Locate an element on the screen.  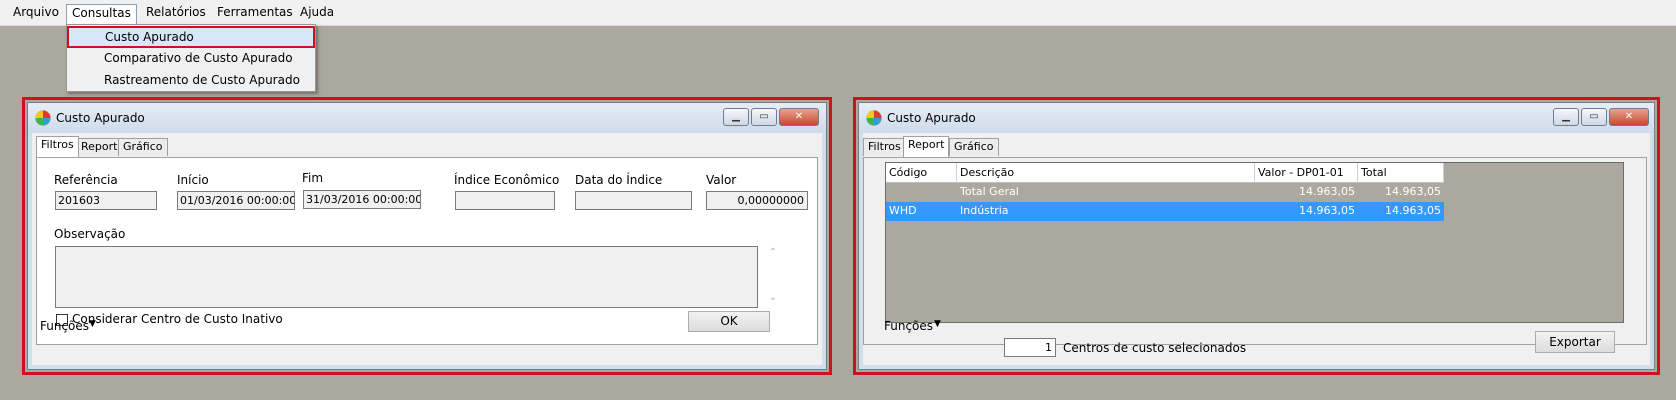
menu-consultas: Consultas is located at coordinates (101, 14).